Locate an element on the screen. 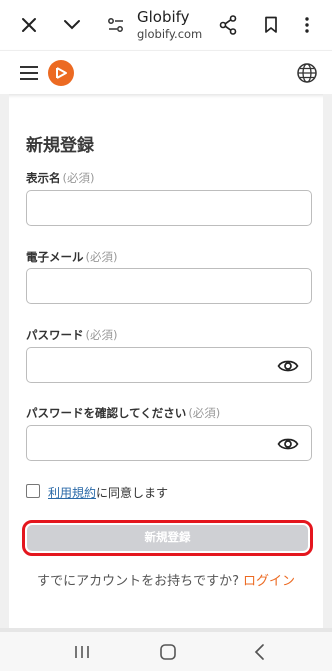 The image size is (332, 671). home-icon is located at coordinates (168, 652).